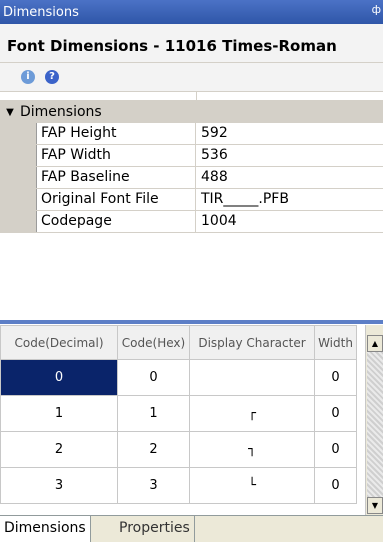 The image size is (383, 542). What do you see at coordinates (116, 177) in the screenshot?
I see `property-name: FAP Baseline` at bounding box center [116, 177].